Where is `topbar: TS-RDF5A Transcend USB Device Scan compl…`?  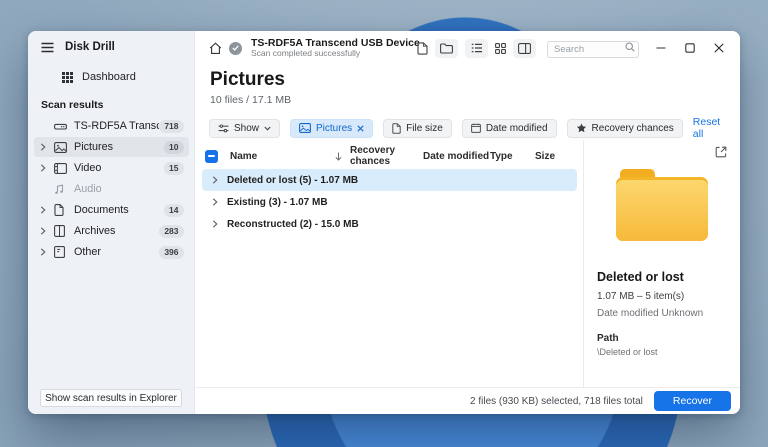 topbar: TS-RDF5A Transcend USB Device Scan compl… is located at coordinates (467, 46).